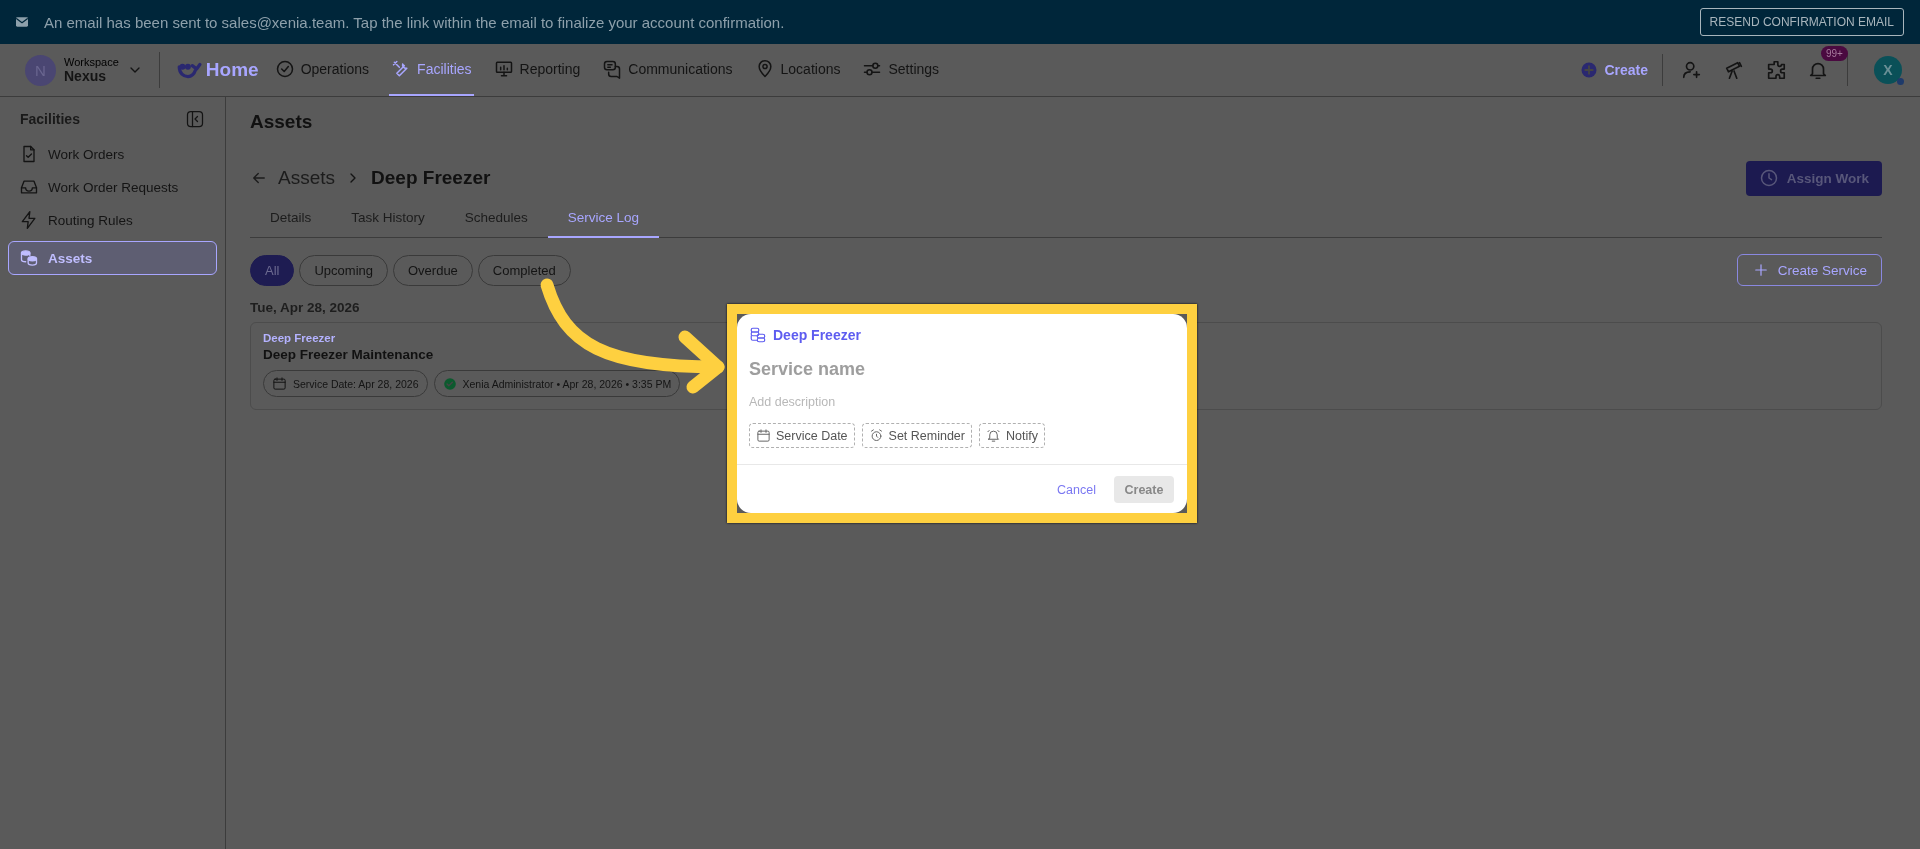 The image size is (1920, 849). I want to click on nav-tab: Locations, so click(797, 70).